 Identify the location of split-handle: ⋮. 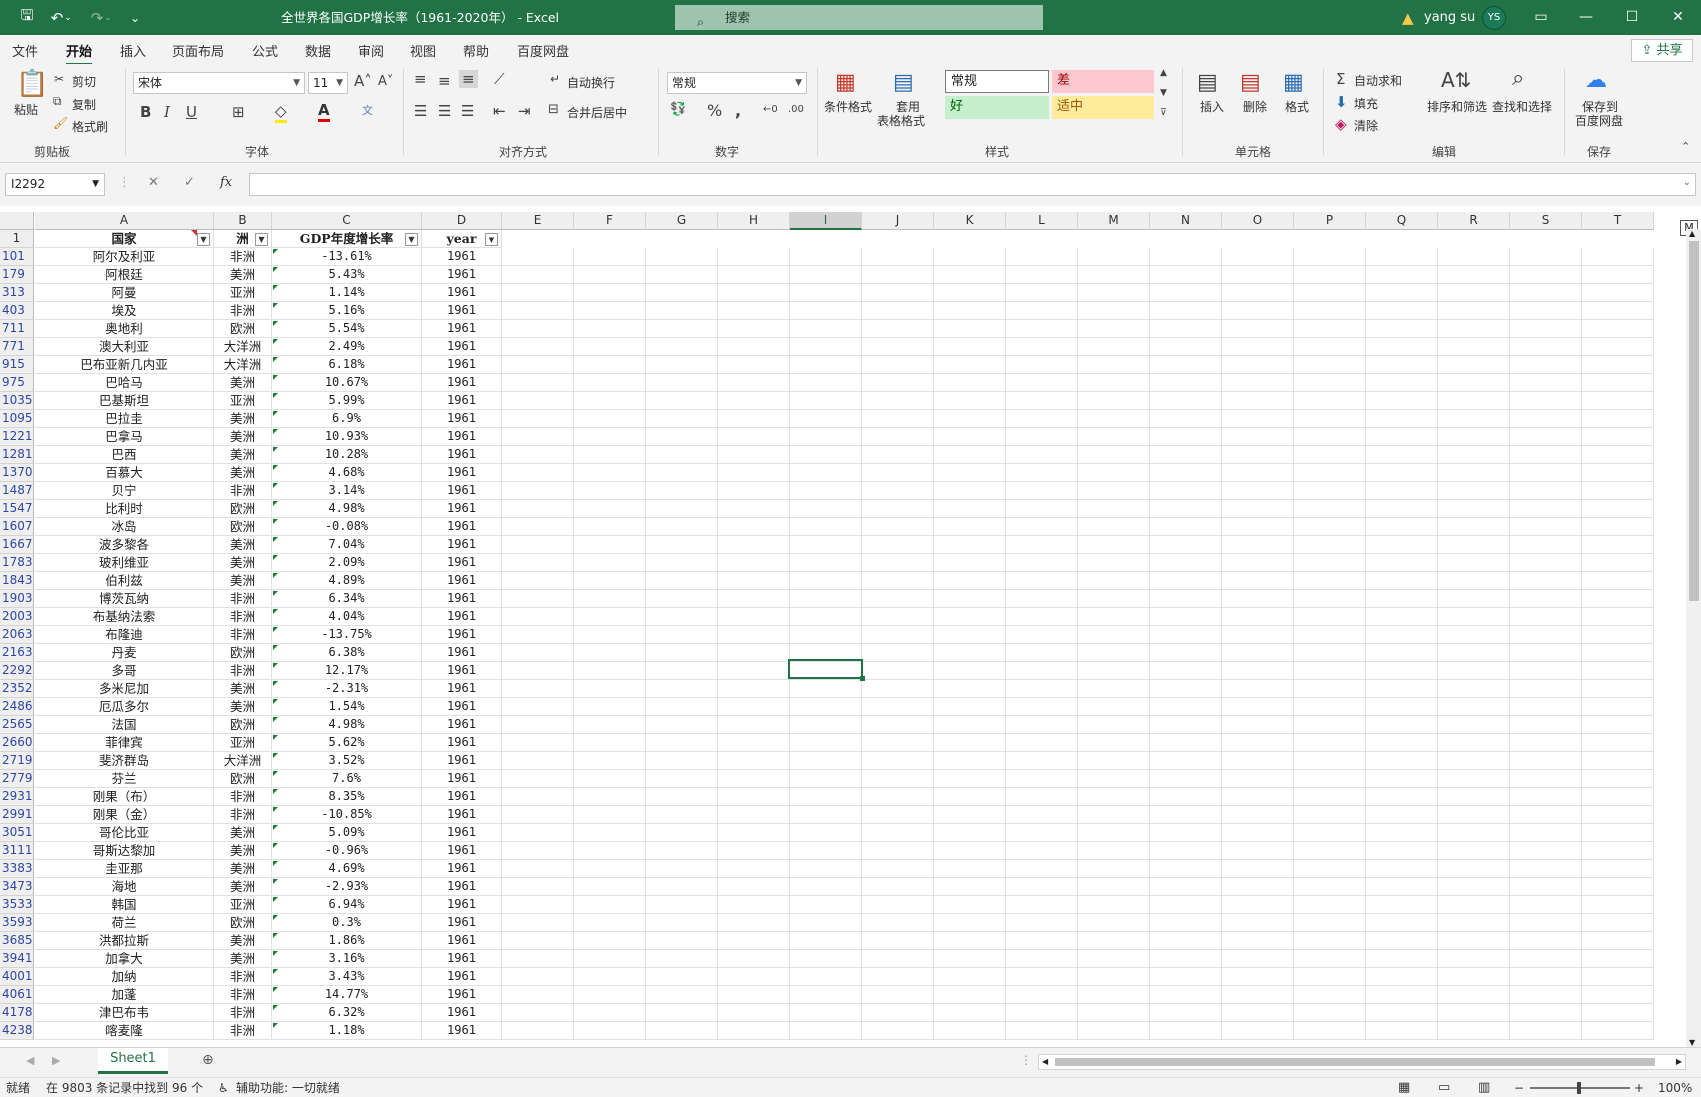
(1026, 1060).